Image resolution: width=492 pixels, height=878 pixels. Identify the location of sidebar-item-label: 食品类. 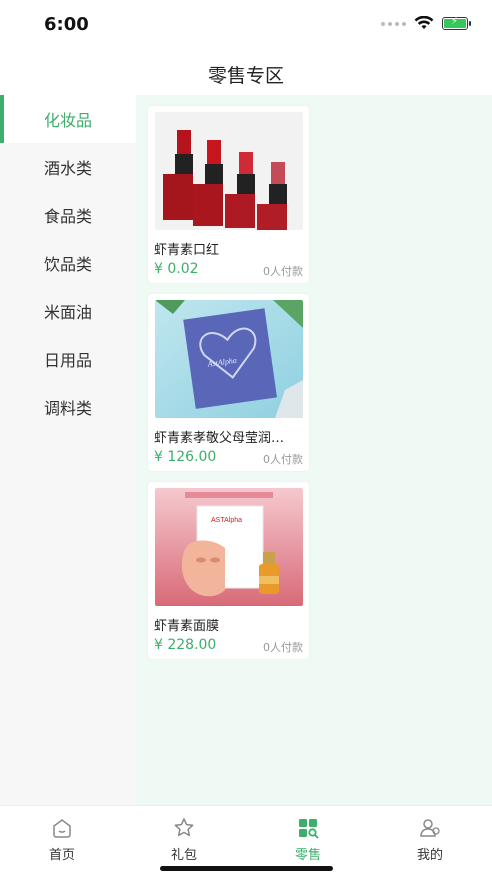
(67, 216).